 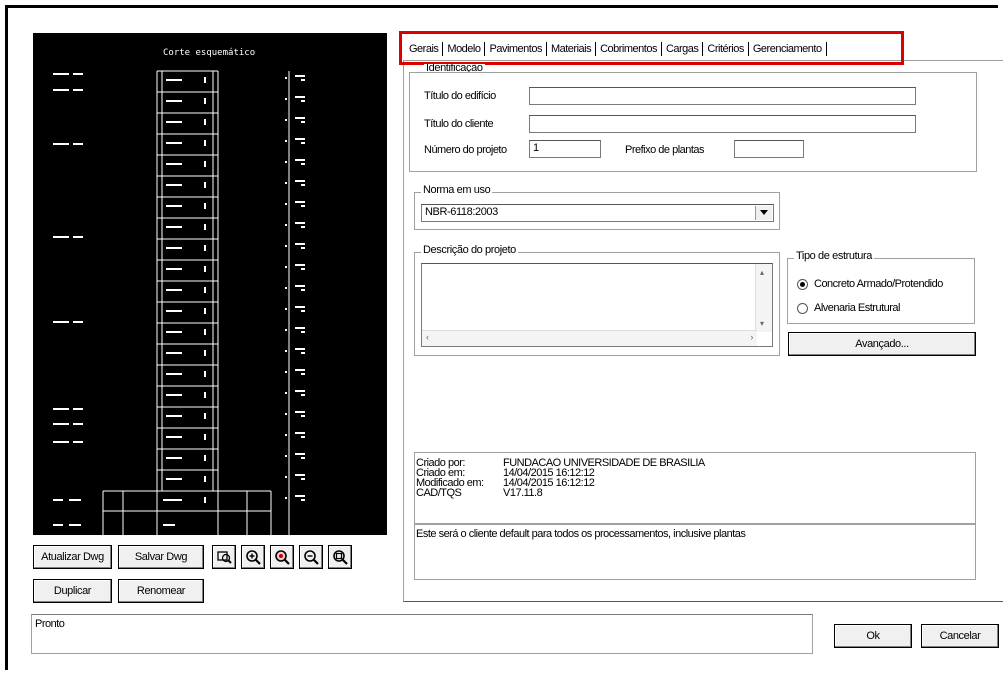 I want to click on status-text: Pronto, so click(x=50, y=624).